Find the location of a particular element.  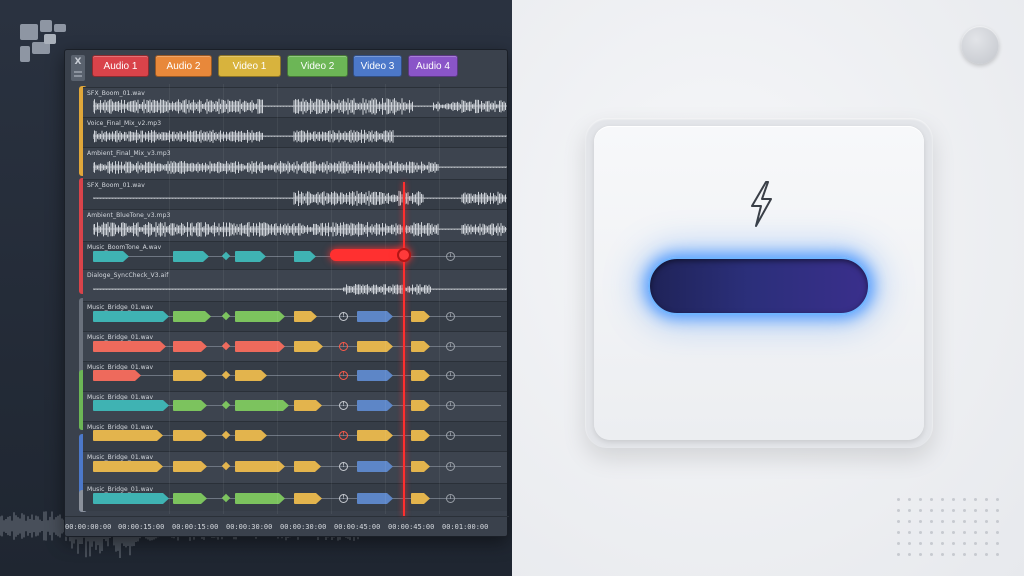

playhead is located at coordinates (404, 349).